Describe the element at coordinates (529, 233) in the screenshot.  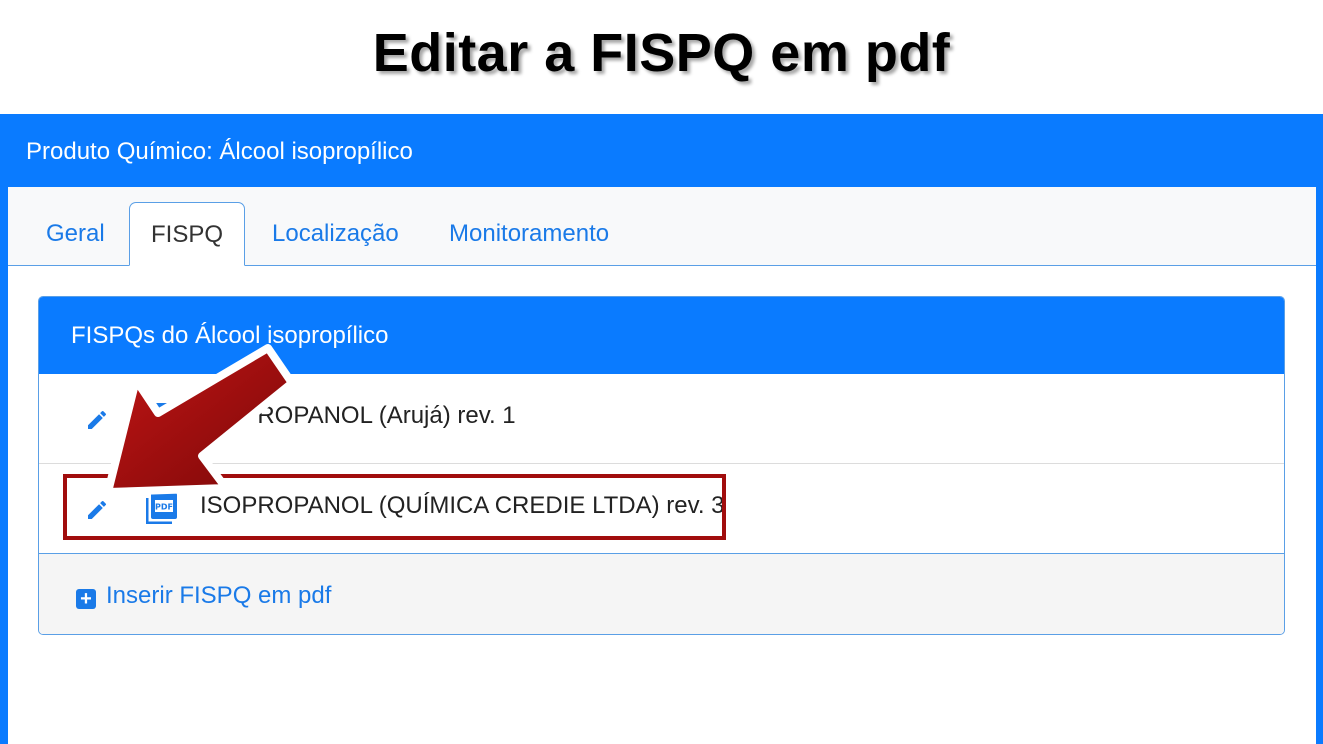
I see `tab-monitoramento: Monitoramento` at that location.